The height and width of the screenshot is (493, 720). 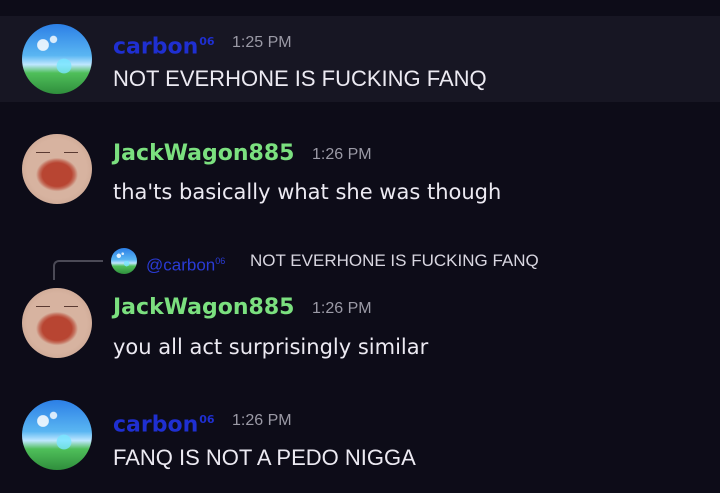 I want to click on reply-reference: @carbon06 NOT EVERHONE IS FUCKING FANQ, so click(x=360, y=263).